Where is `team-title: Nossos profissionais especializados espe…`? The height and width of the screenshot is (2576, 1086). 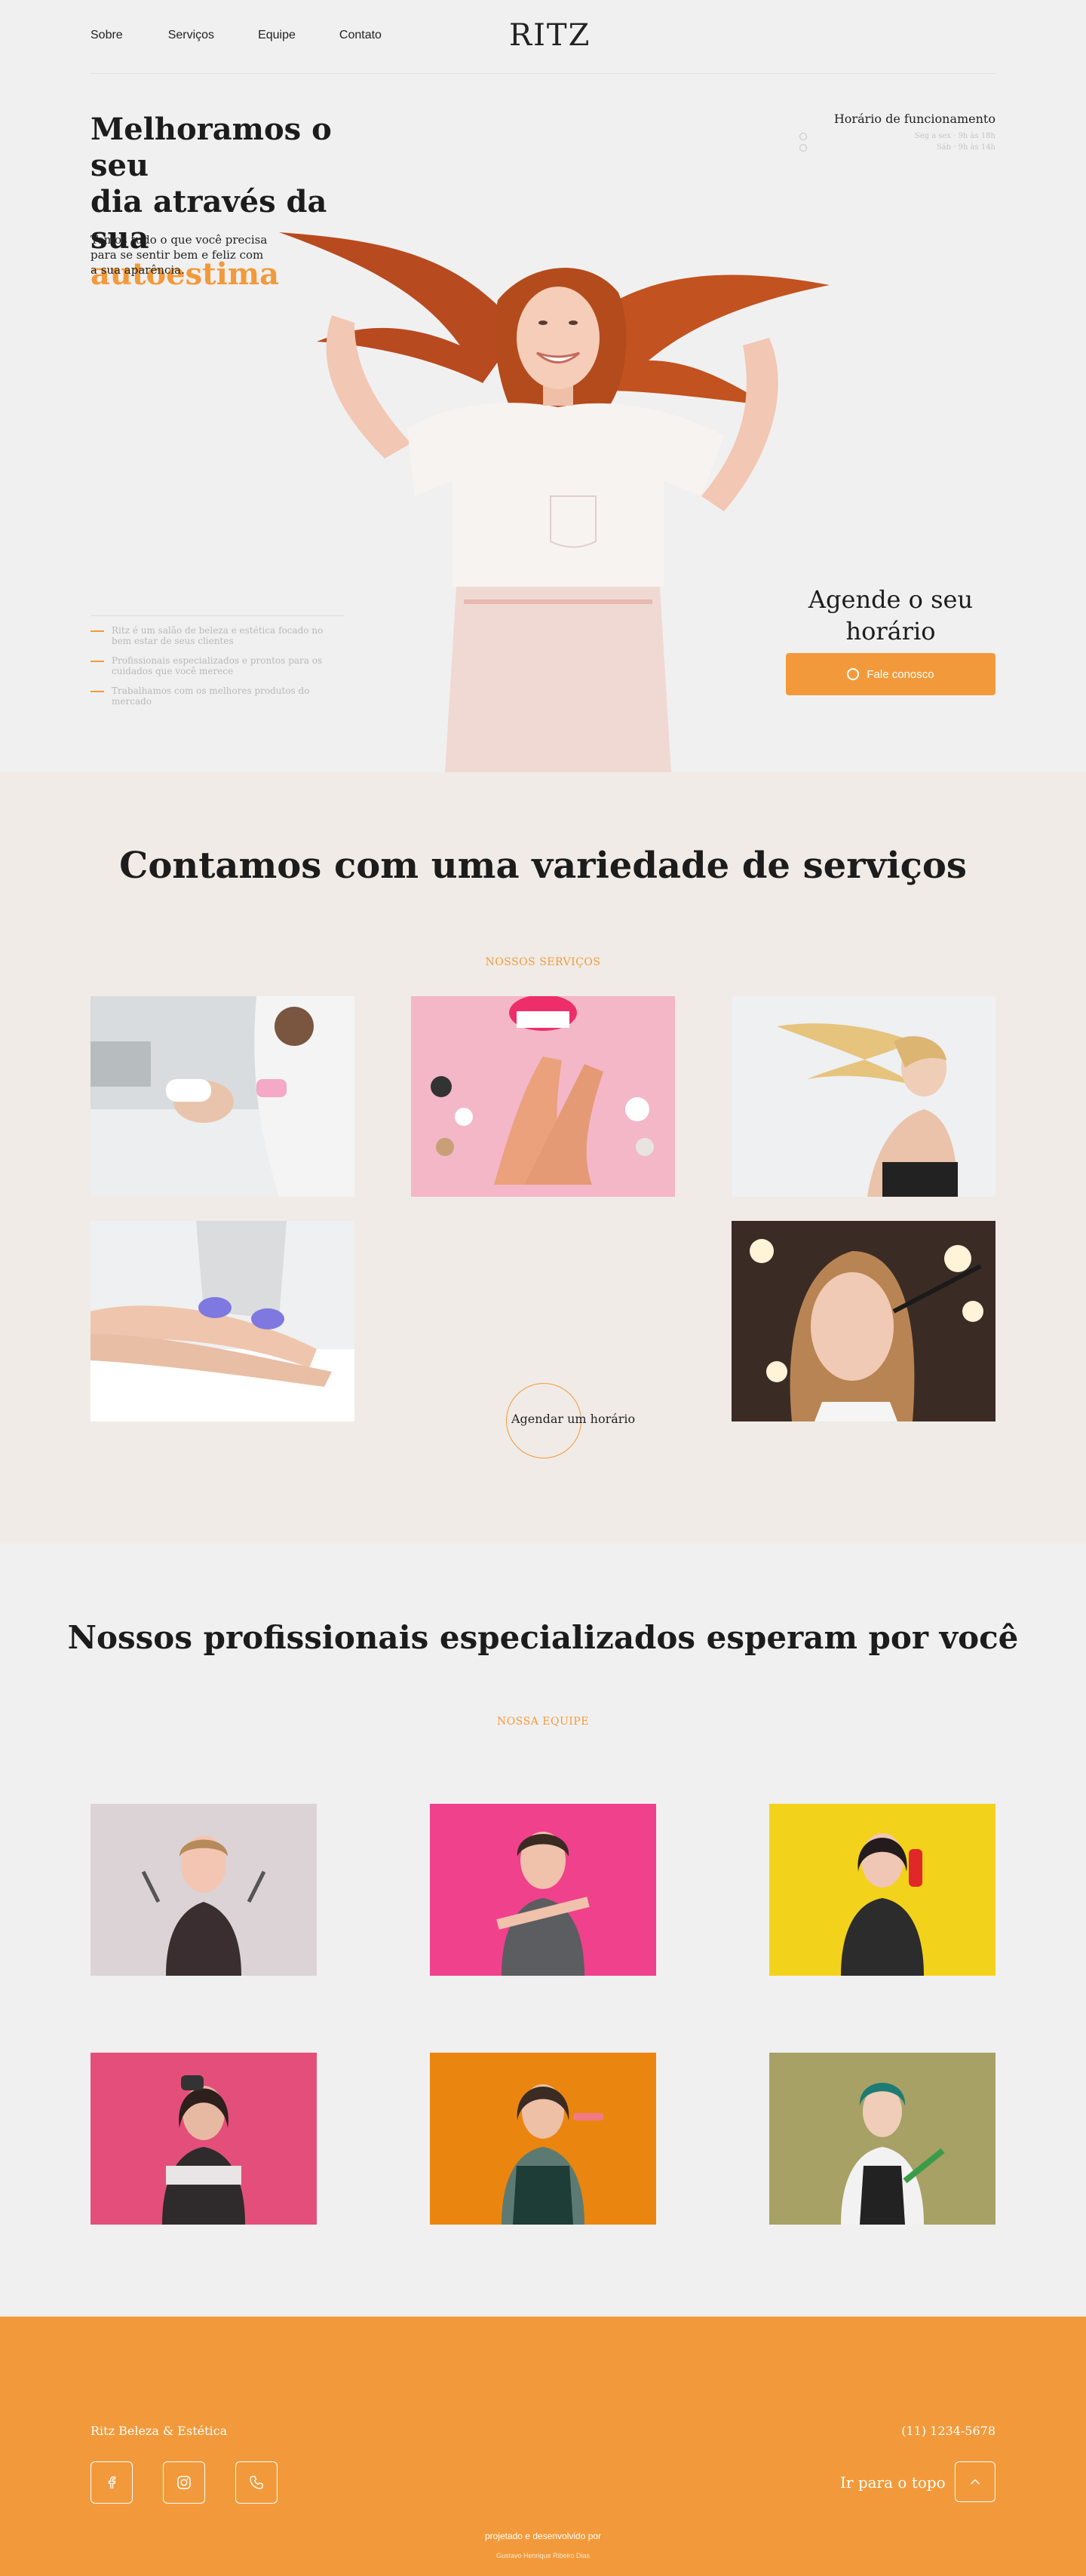
team-title: Nossos profissionais especializados espe… is located at coordinates (543, 1637).